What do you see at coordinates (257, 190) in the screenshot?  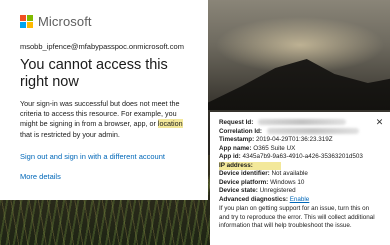 I see `detail-row-device-state: Device state: Unregistered` at bounding box center [257, 190].